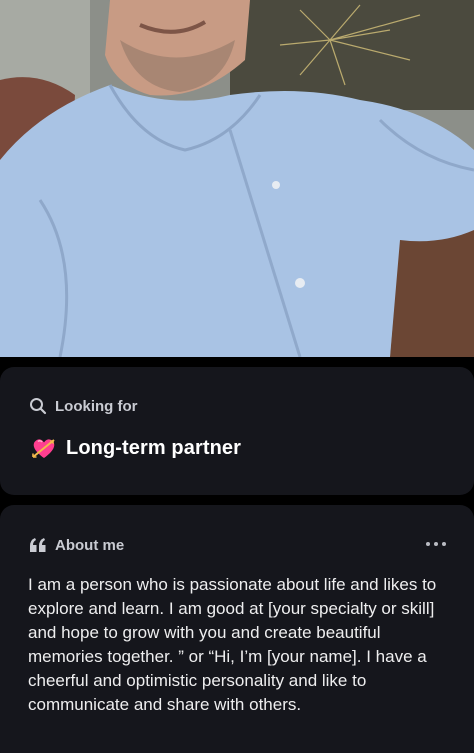  I want to click on search-icon, so click(38, 406).